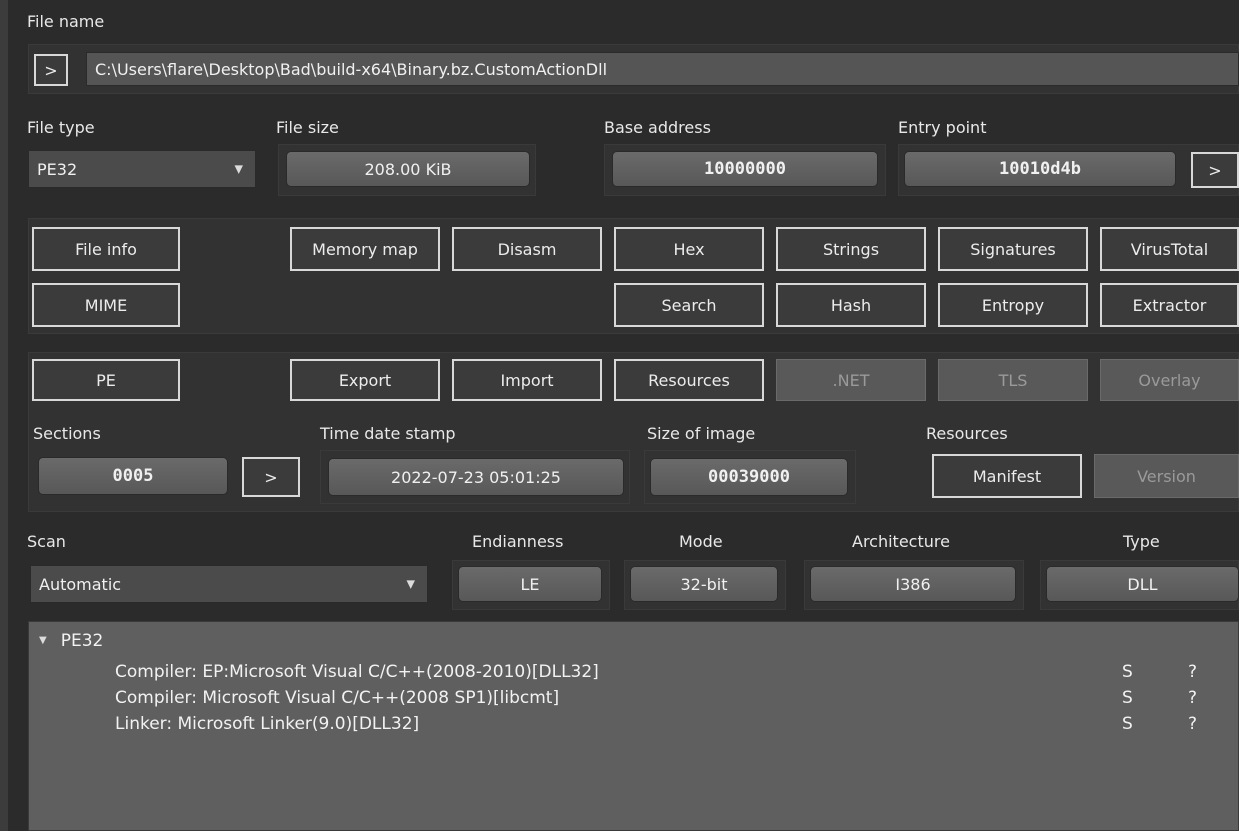 The width and height of the screenshot is (1239, 831). Describe the element at coordinates (4, 415) in the screenshot. I see `left-edge` at that location.